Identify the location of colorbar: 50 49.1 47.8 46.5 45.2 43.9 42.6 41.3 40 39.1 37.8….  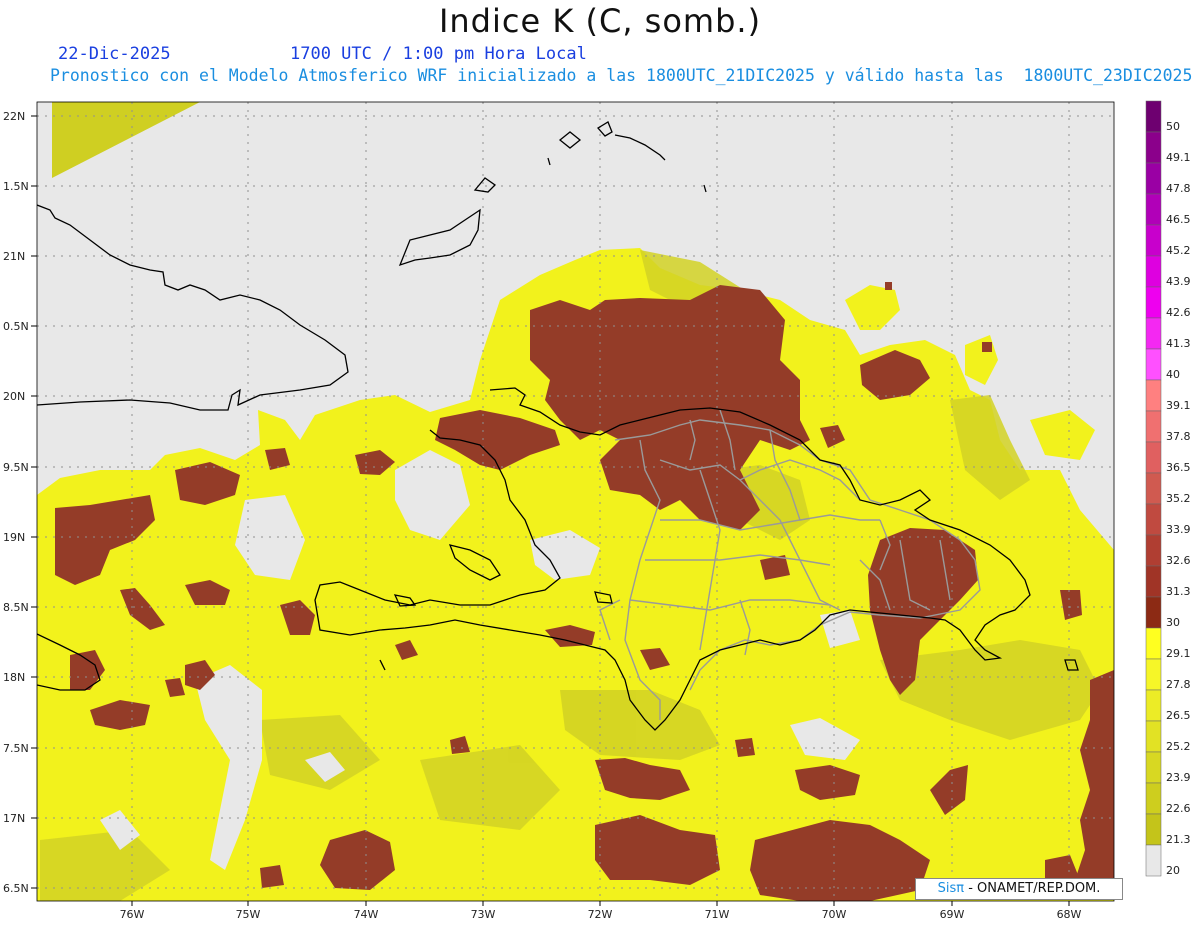
(1168, 488).